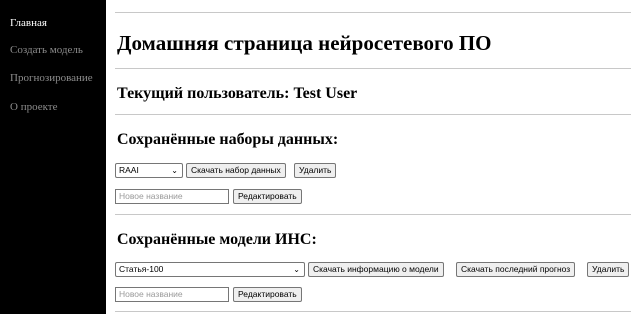 The width and height of the screenshot is (631, 314). I want to click on current-user: Текущий пользователь: Test User, so click(237, 93).